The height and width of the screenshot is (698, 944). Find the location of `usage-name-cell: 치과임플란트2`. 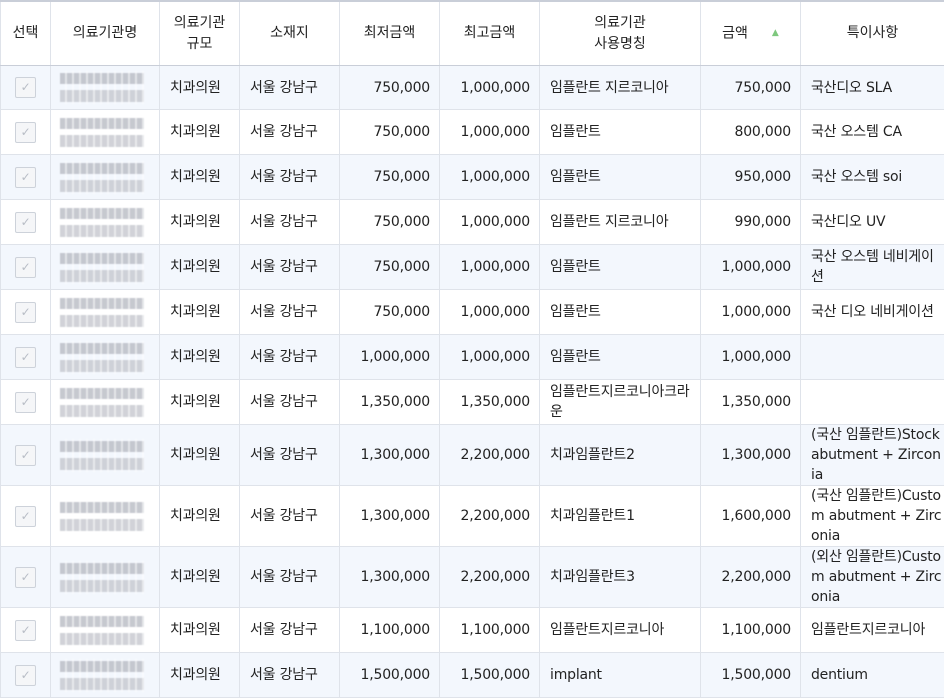

usage-name-cell: 치과임플란트2 is located at coordinates (620, 455).